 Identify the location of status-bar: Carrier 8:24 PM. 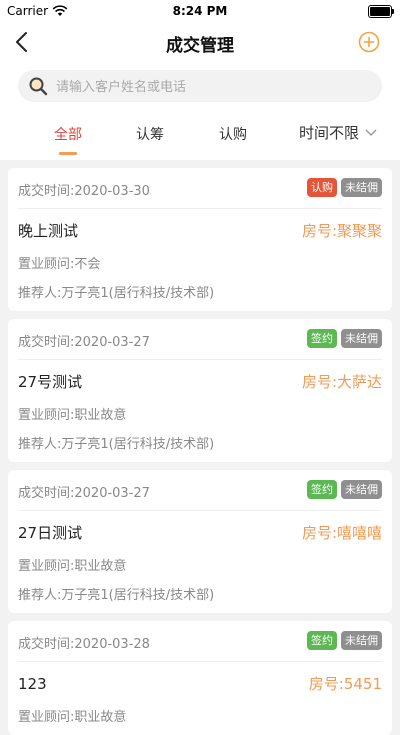
(200, 11).